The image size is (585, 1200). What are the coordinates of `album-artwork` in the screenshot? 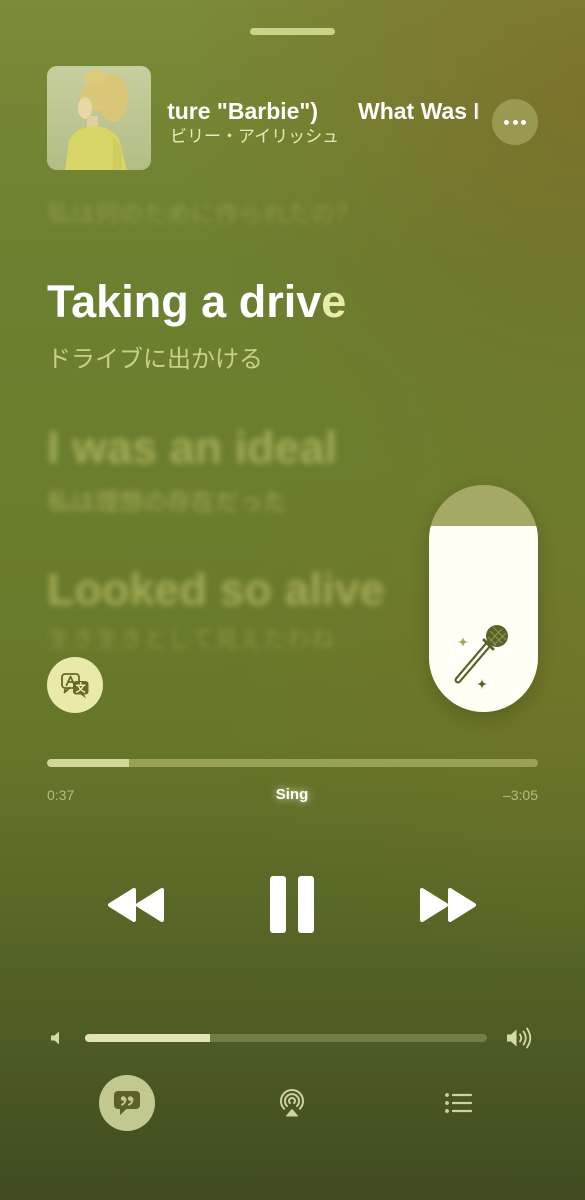 It's located at (99, 118).